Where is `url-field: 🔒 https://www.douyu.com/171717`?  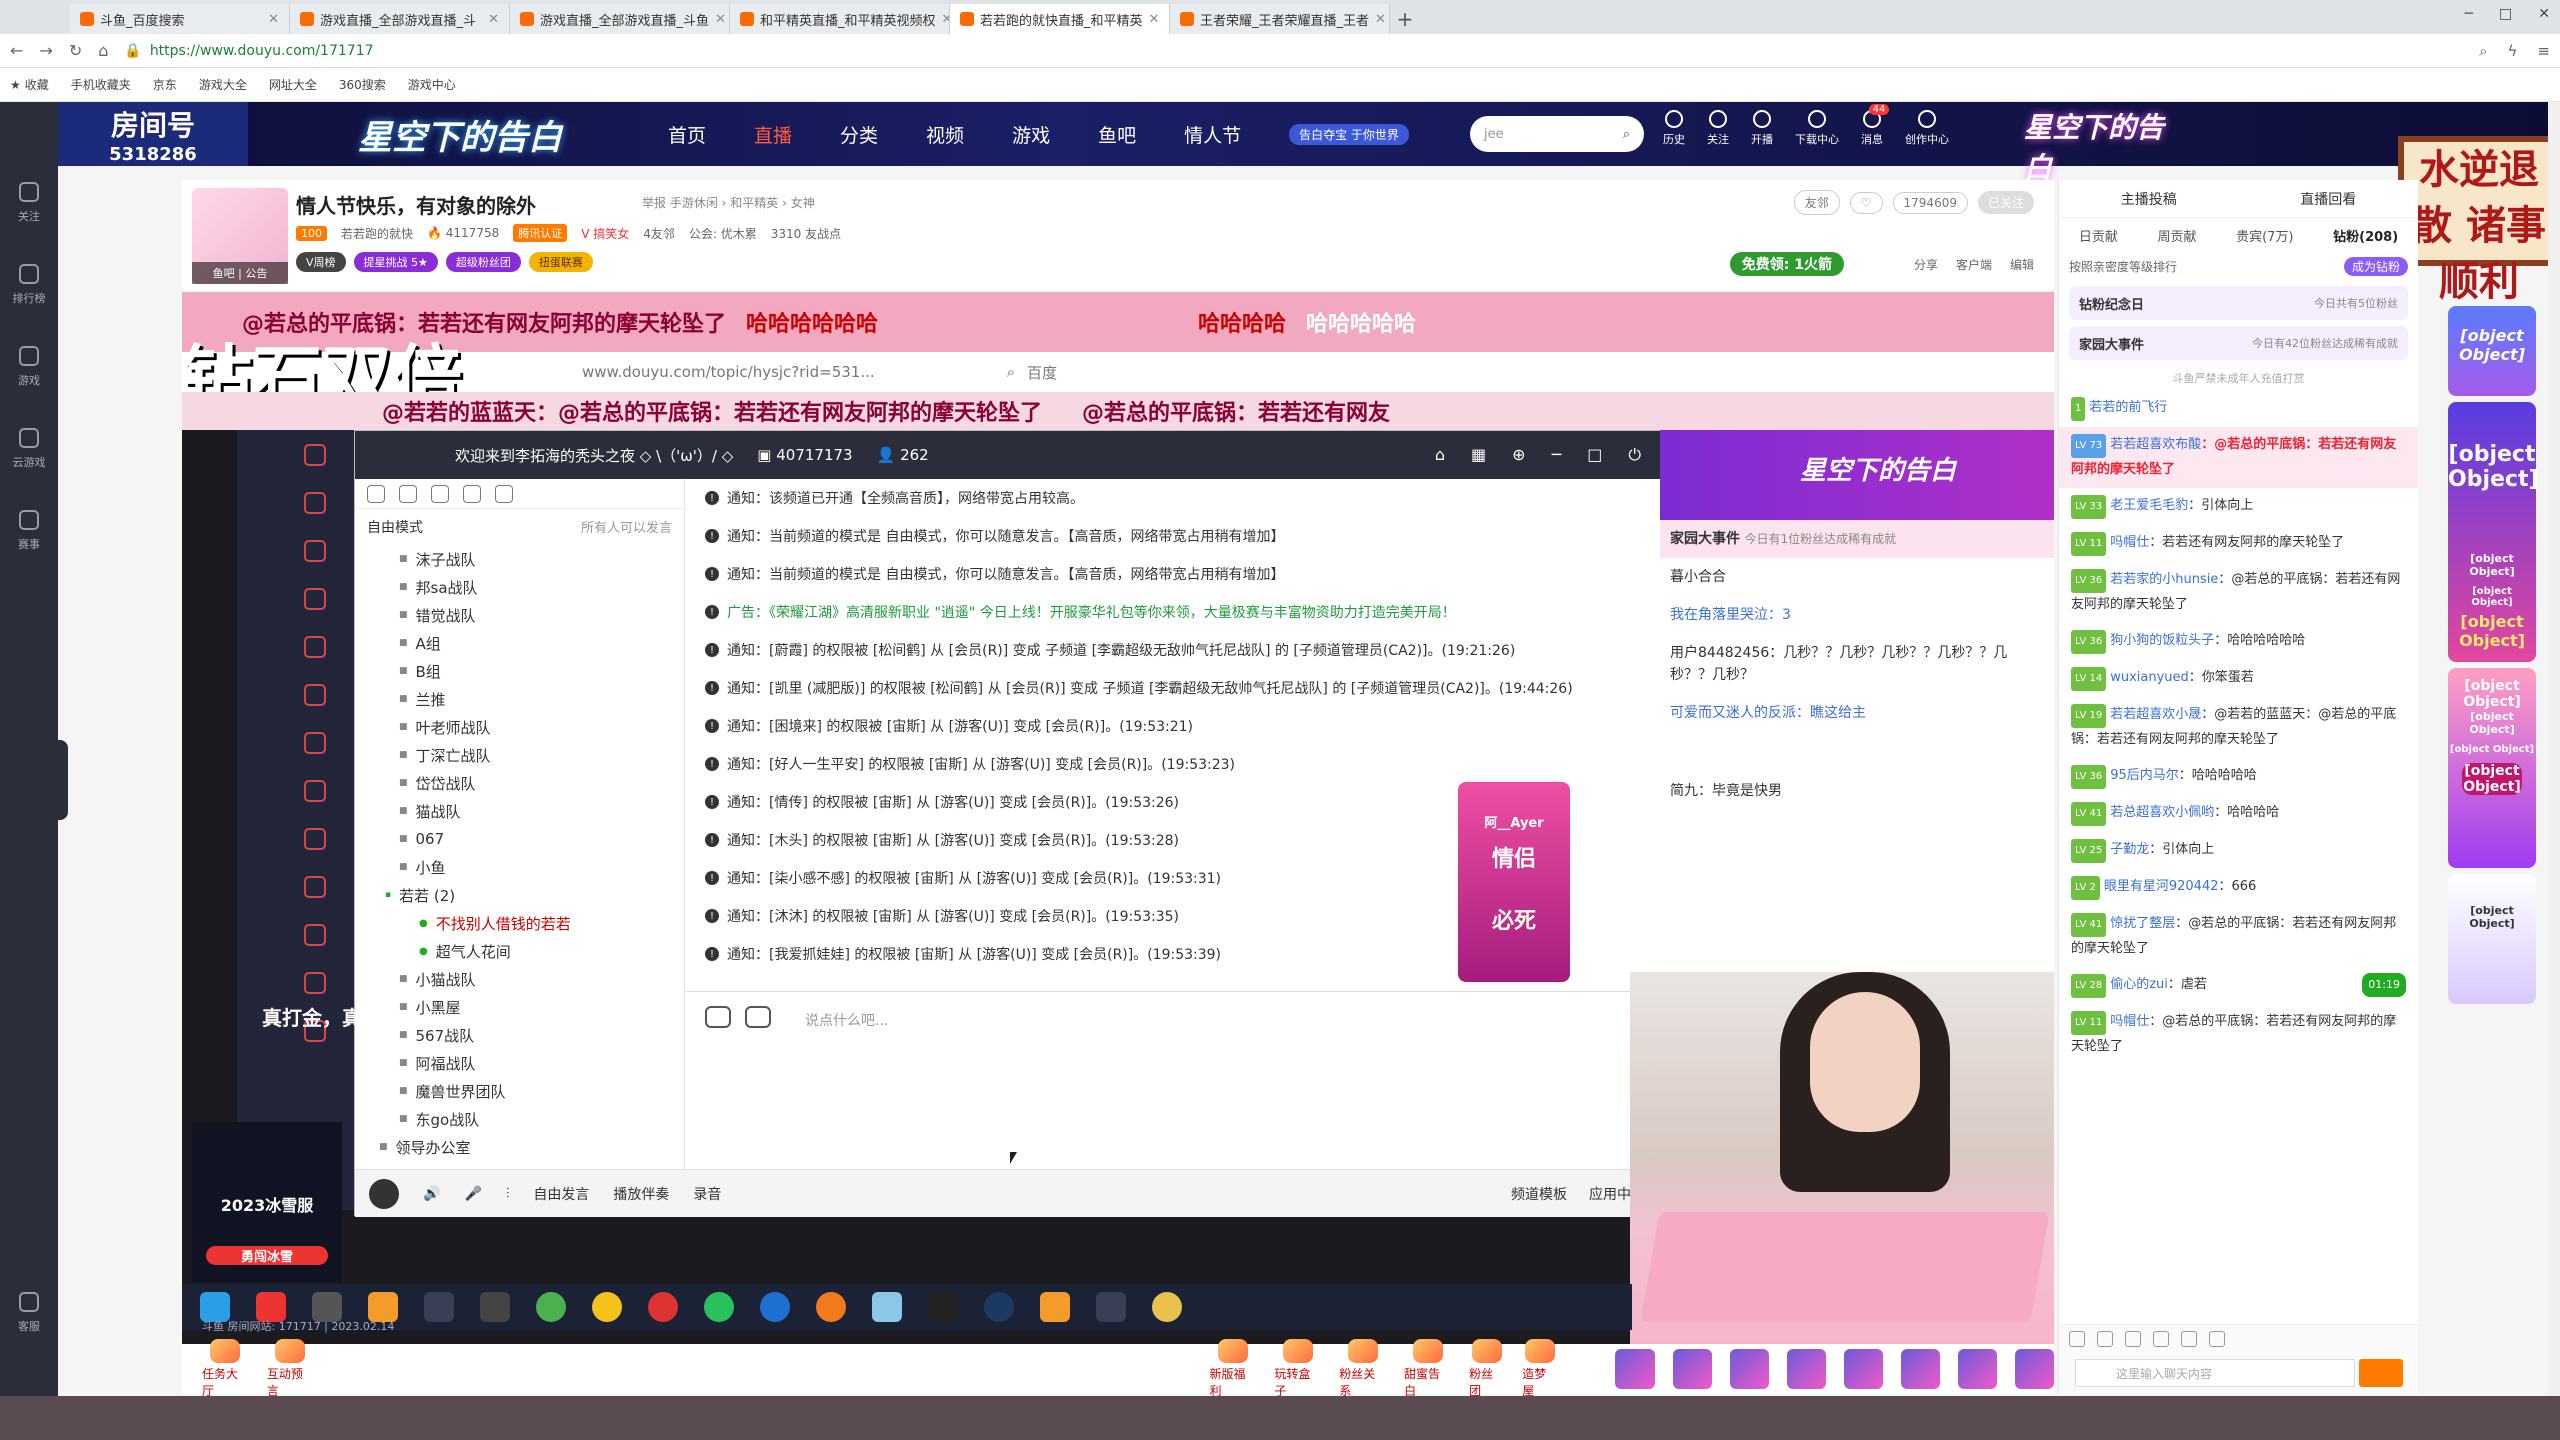 url-field: 🔒 https://www.douyu.com/171717 is located at coordinates (1293, 51).